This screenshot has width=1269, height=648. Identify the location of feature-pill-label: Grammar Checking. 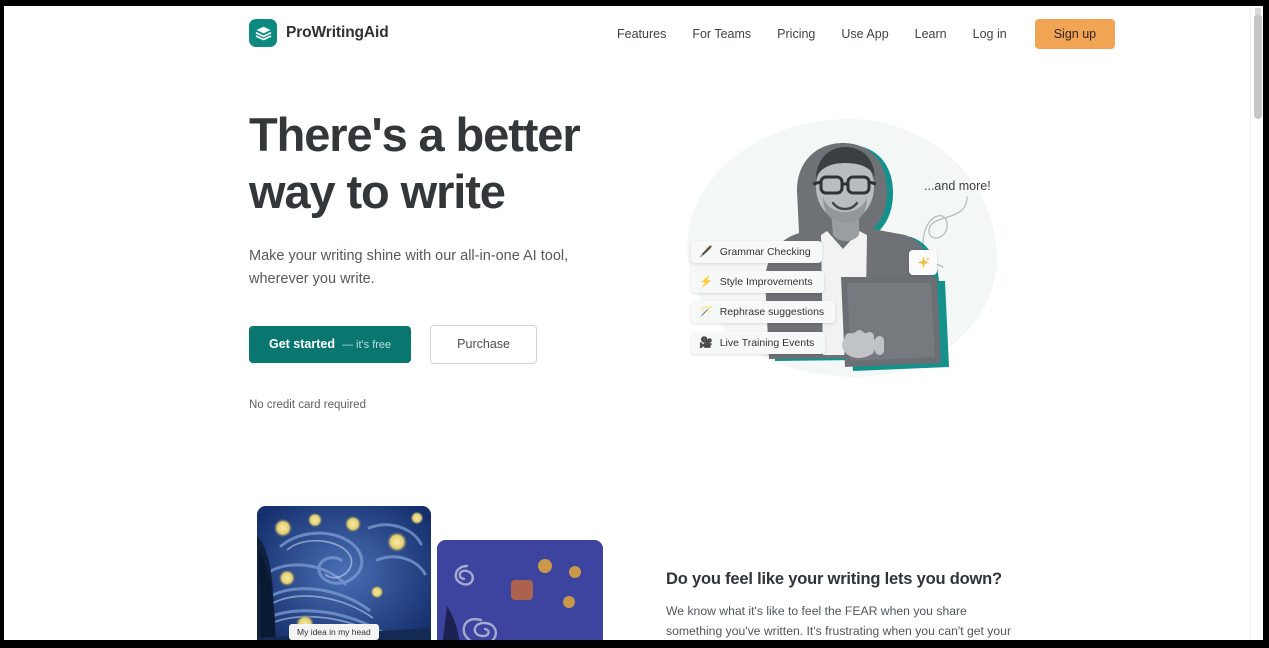
(765, 252).